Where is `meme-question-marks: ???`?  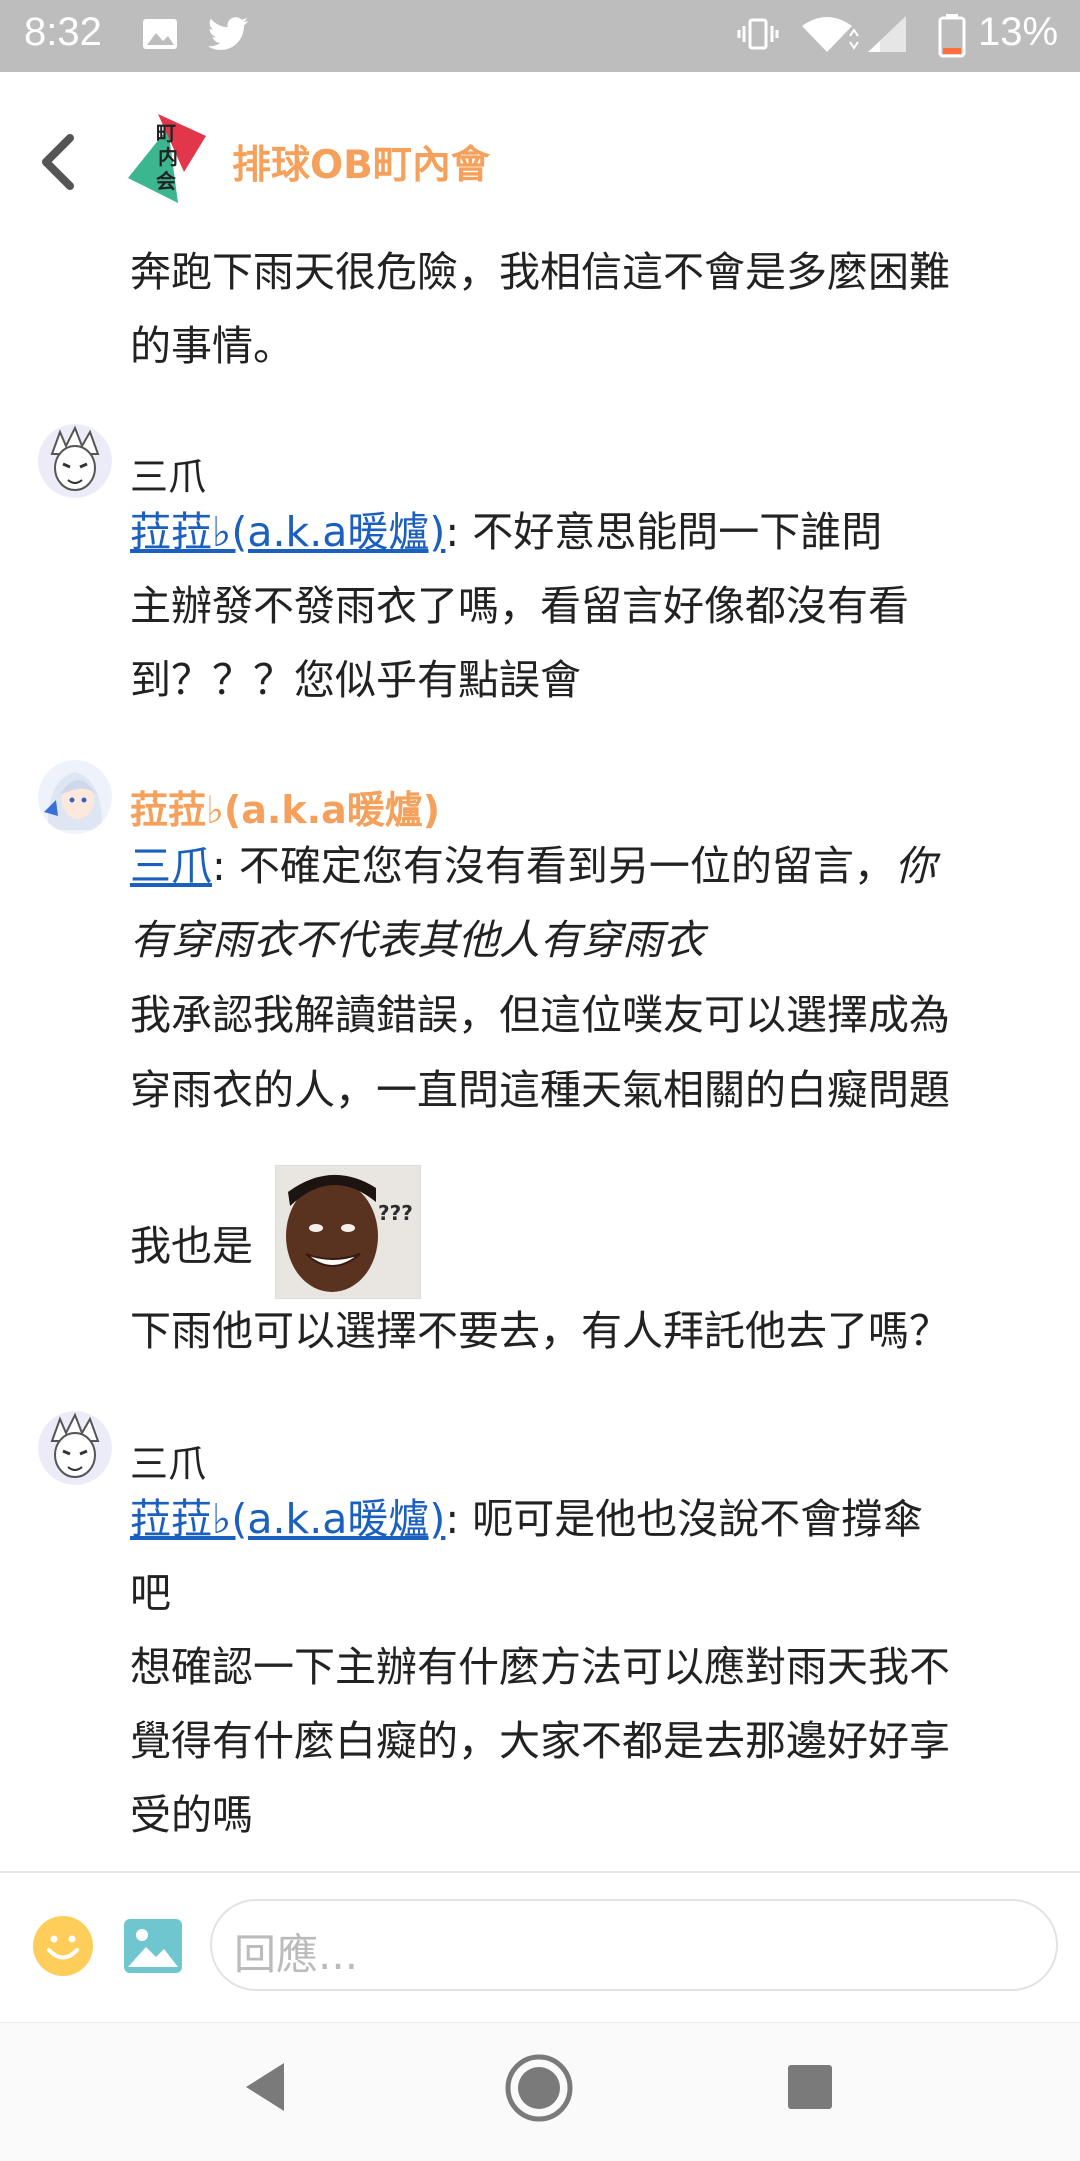 meme-question-marks: ??? is located at coordinates (395, 1213).